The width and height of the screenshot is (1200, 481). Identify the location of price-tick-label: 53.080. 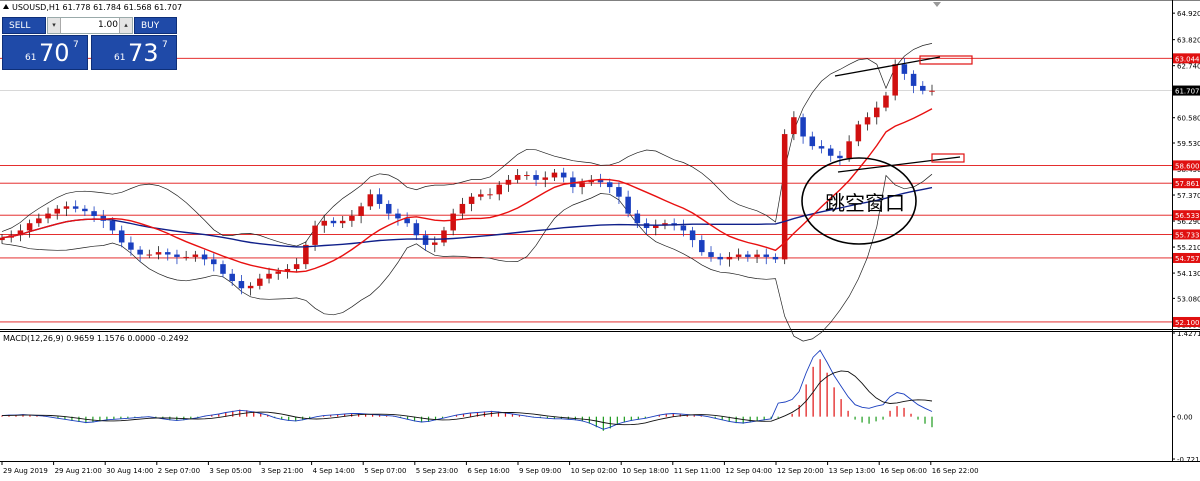
(1188, 299).